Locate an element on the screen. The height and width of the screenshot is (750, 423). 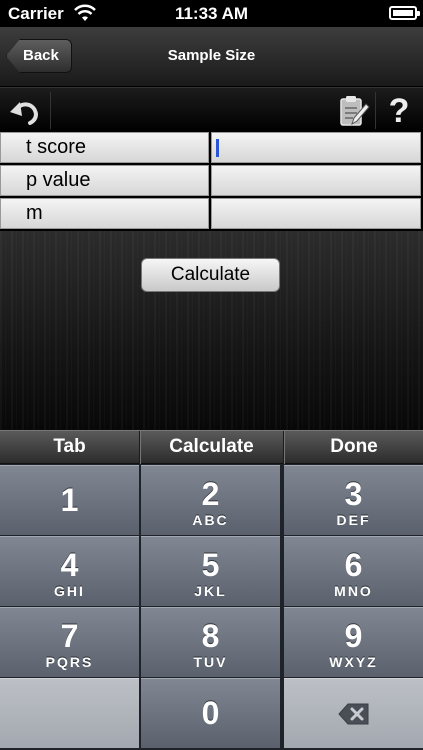
field-label: m is located at coordinates (104, 213).